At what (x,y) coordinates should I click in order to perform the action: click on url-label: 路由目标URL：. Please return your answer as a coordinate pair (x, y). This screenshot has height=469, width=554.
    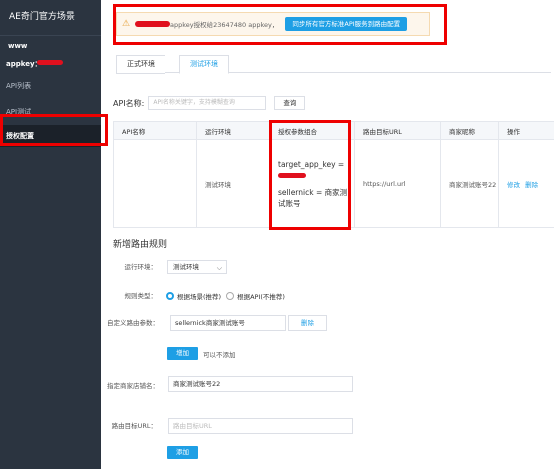
    Looking at the image, I should click on (134, 426).